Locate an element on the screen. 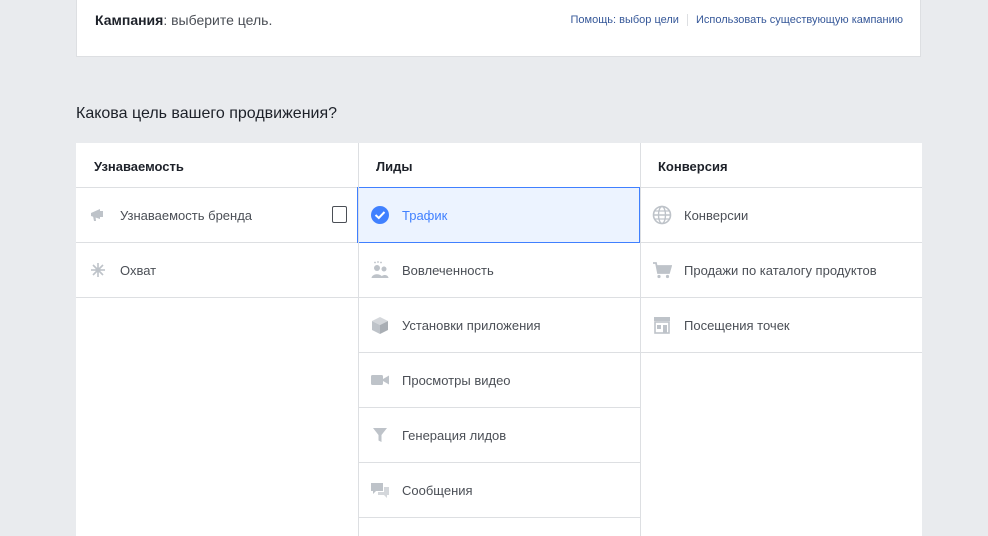  globe-icon is located at coordinates (662, 215).